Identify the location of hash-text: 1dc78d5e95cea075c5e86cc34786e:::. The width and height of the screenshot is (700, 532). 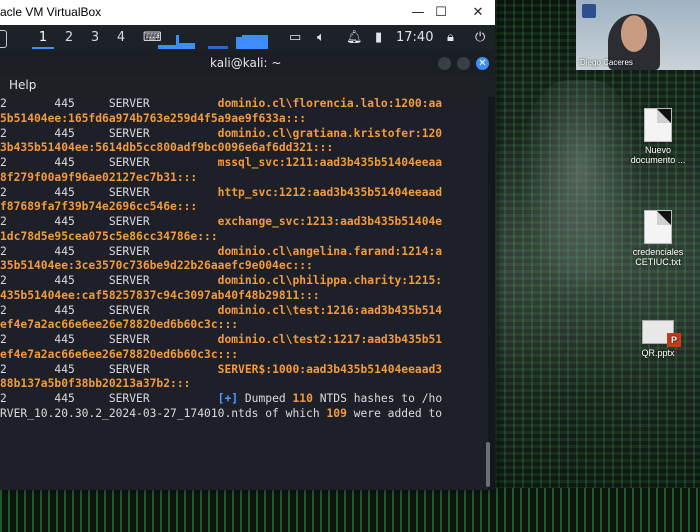
(109, 236).